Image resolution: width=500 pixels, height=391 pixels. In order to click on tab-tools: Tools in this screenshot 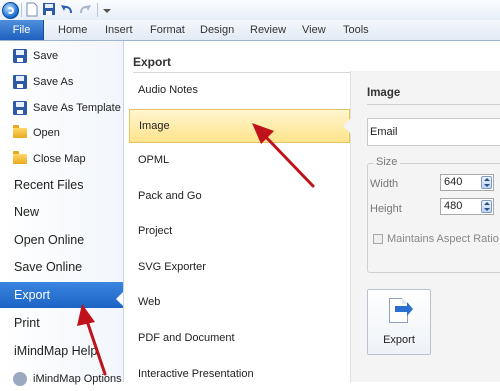, I will do `click(356, 30)`.